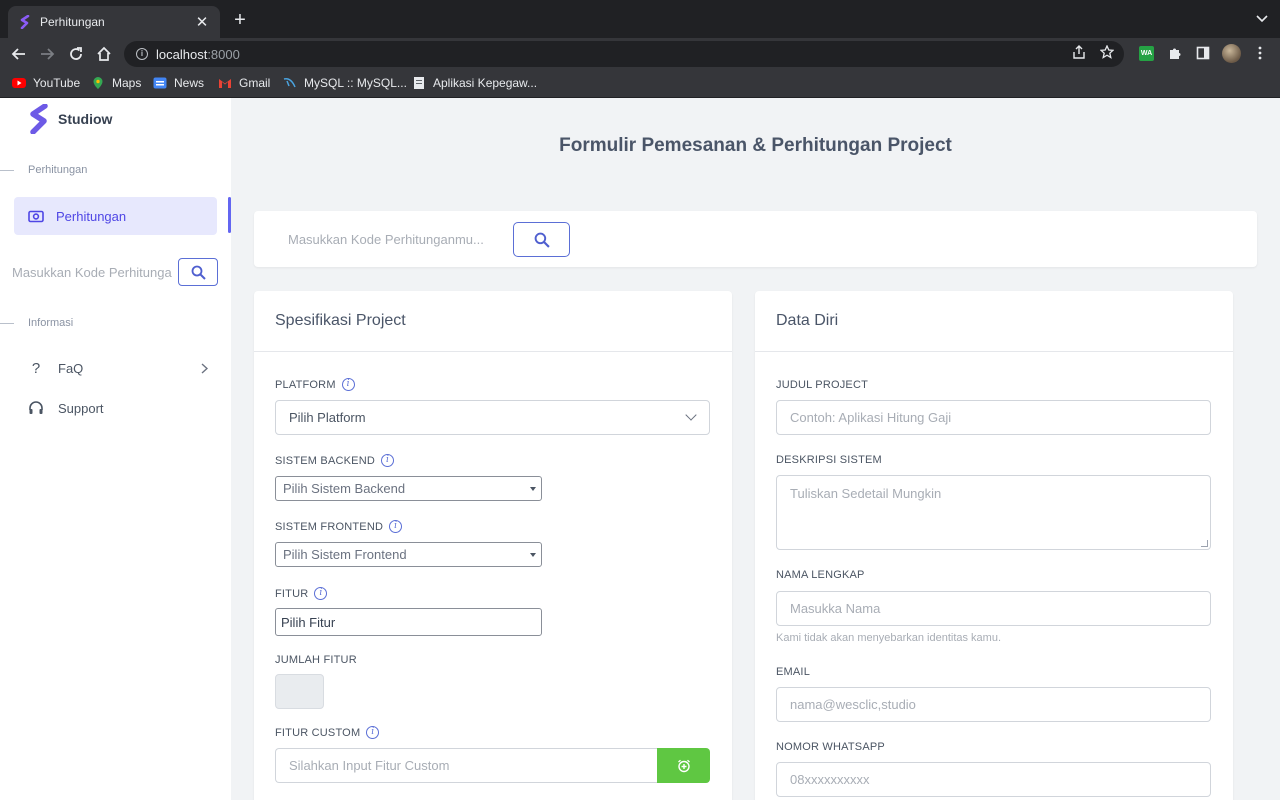 This screenshot has width=1280, height=800. I want to click on browser-tab: Perhitungan ✕, so click(114, 22).